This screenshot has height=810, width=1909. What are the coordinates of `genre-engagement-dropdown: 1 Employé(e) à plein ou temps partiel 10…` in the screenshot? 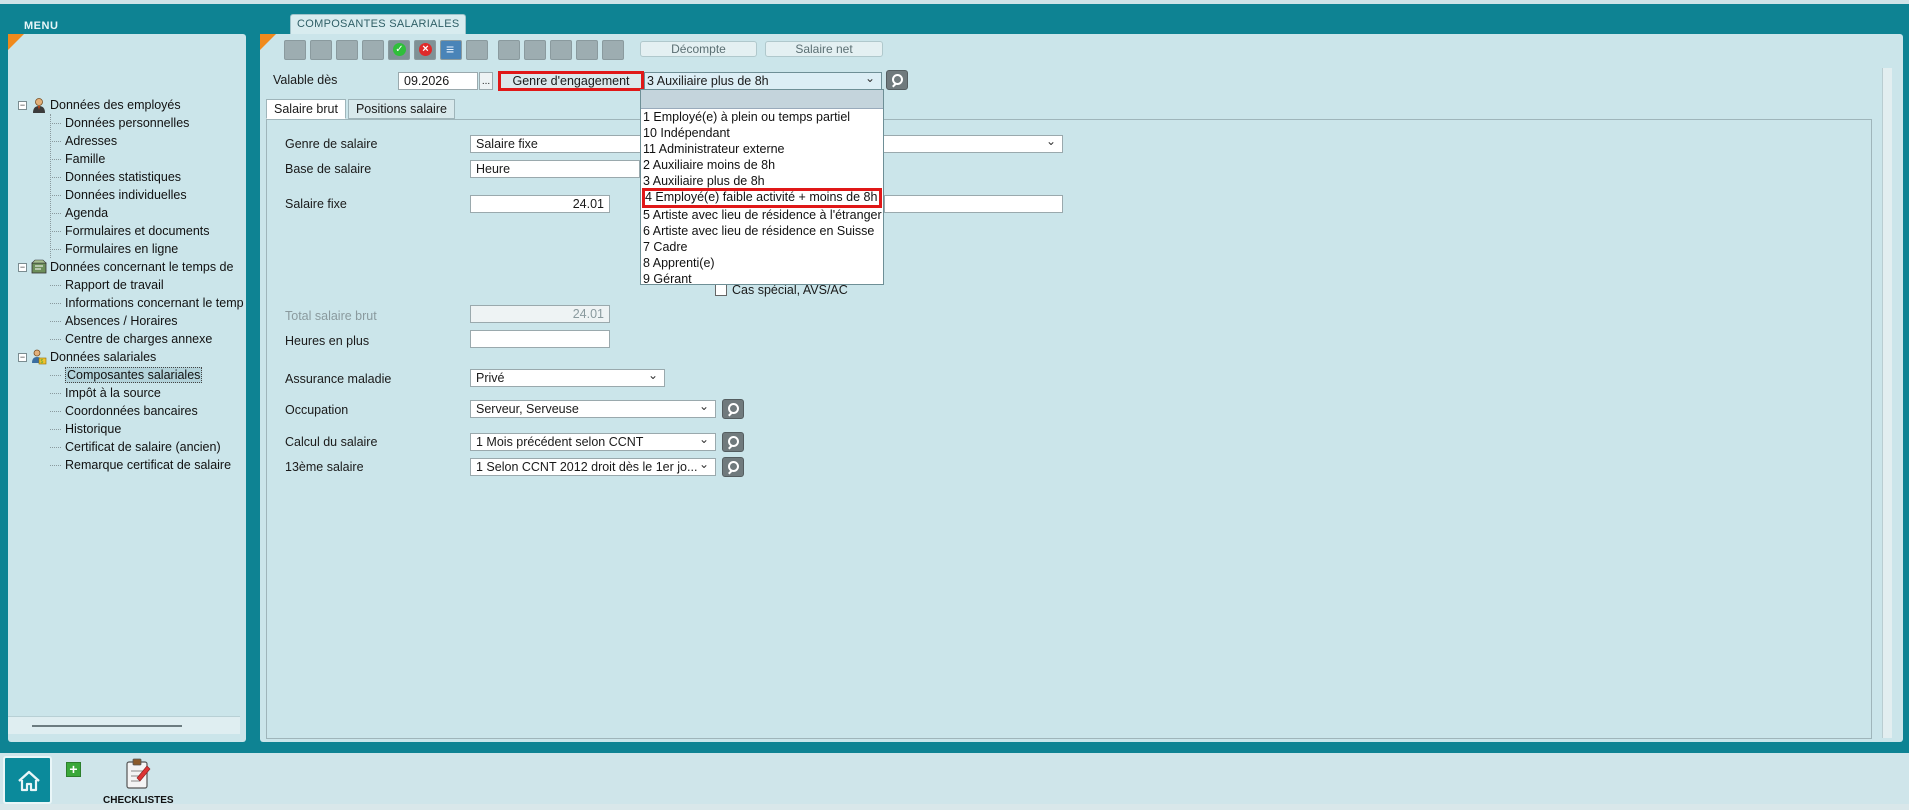 It's located at (762, 188).